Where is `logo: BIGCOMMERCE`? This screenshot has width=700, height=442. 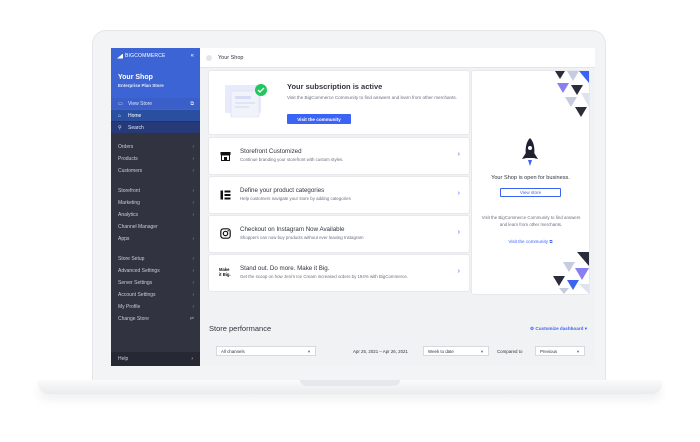 logo: BIGCOMMERCE is located at coordinates (141, 56).